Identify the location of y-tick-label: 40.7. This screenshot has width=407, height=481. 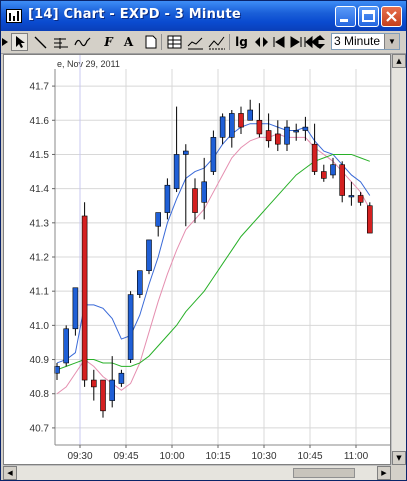
(40, 428).